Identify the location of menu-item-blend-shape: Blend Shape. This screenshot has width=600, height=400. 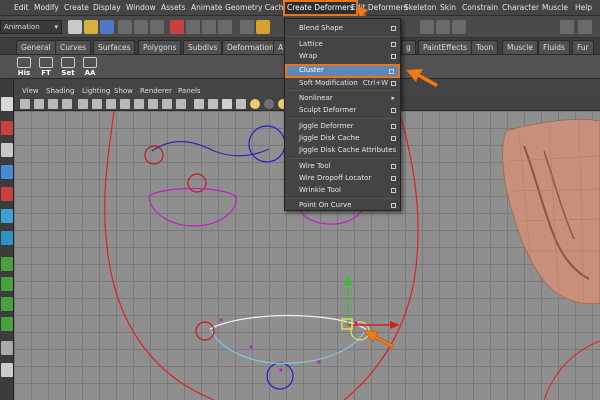
(342, 28).